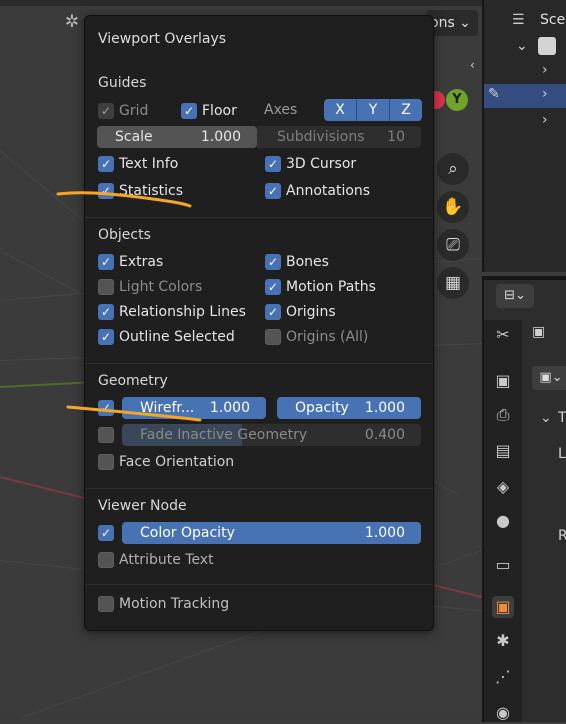  I want to click on world-icon: ●, so click(503, 521).